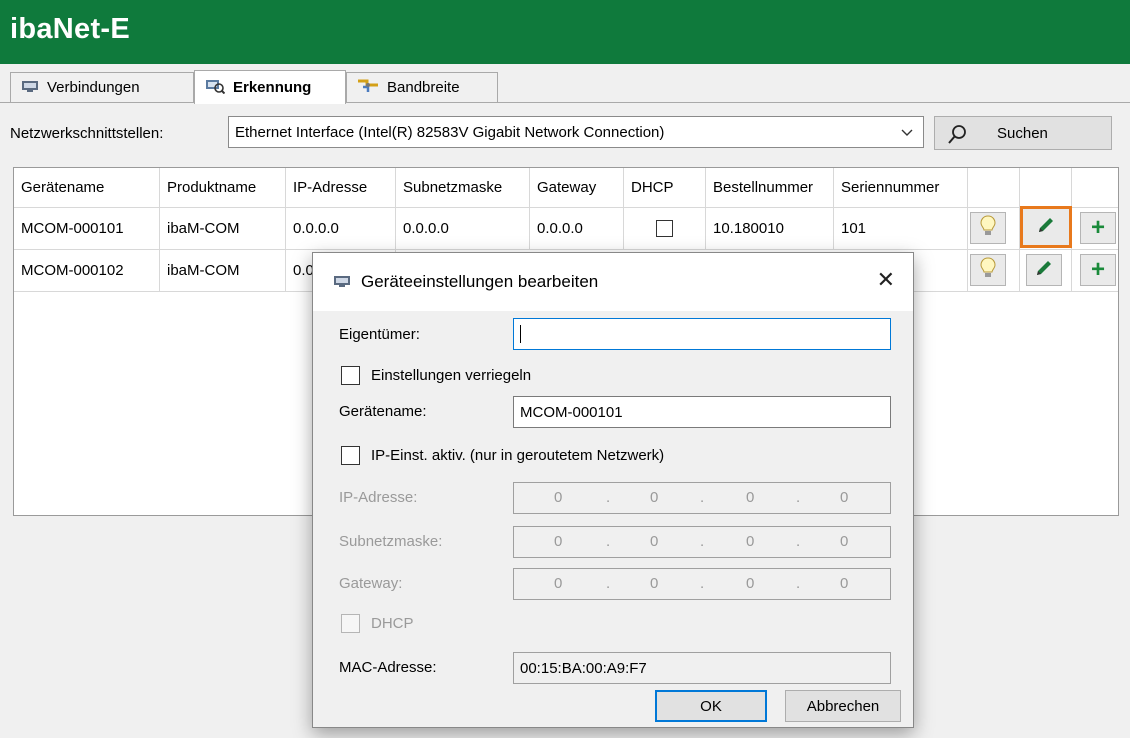 The image size is (1130, 738). I want to click on tab-erkennung: Erkennung, so click(270, 87).